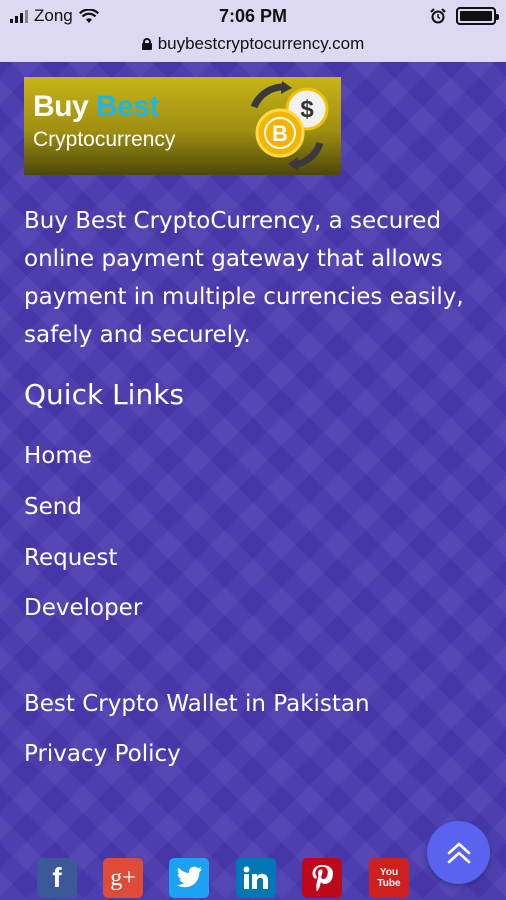  Describe the element at coordinates (307, 109) in the screenshot. I see `dollar-symbol: $` at that location.